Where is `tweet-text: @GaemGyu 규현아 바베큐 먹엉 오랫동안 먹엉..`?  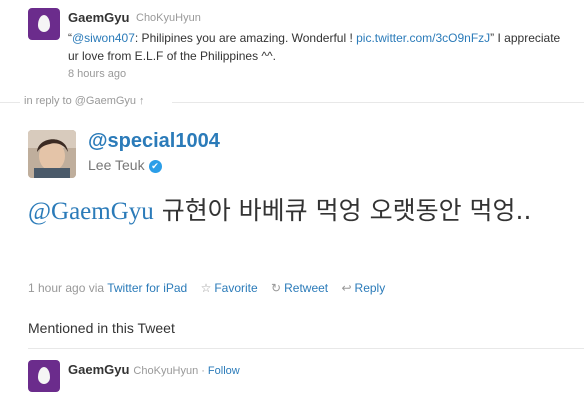
tweet-text: @GaemGyu 규현아 바베큐 먹엉 오랫동안 먹엉.. is located at coordinates (298, 211).